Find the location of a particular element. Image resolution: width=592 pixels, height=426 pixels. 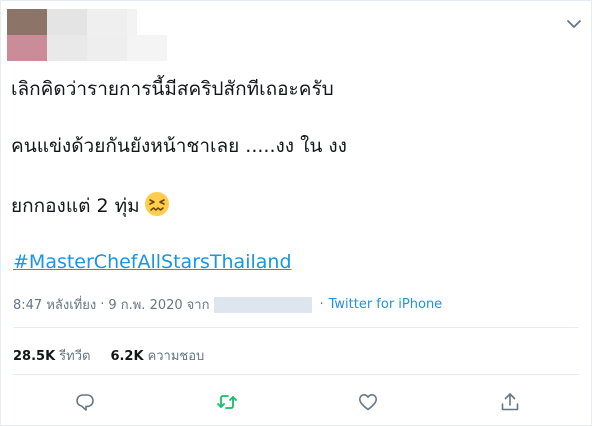

heart-icon is located at coordinates (368, 402).